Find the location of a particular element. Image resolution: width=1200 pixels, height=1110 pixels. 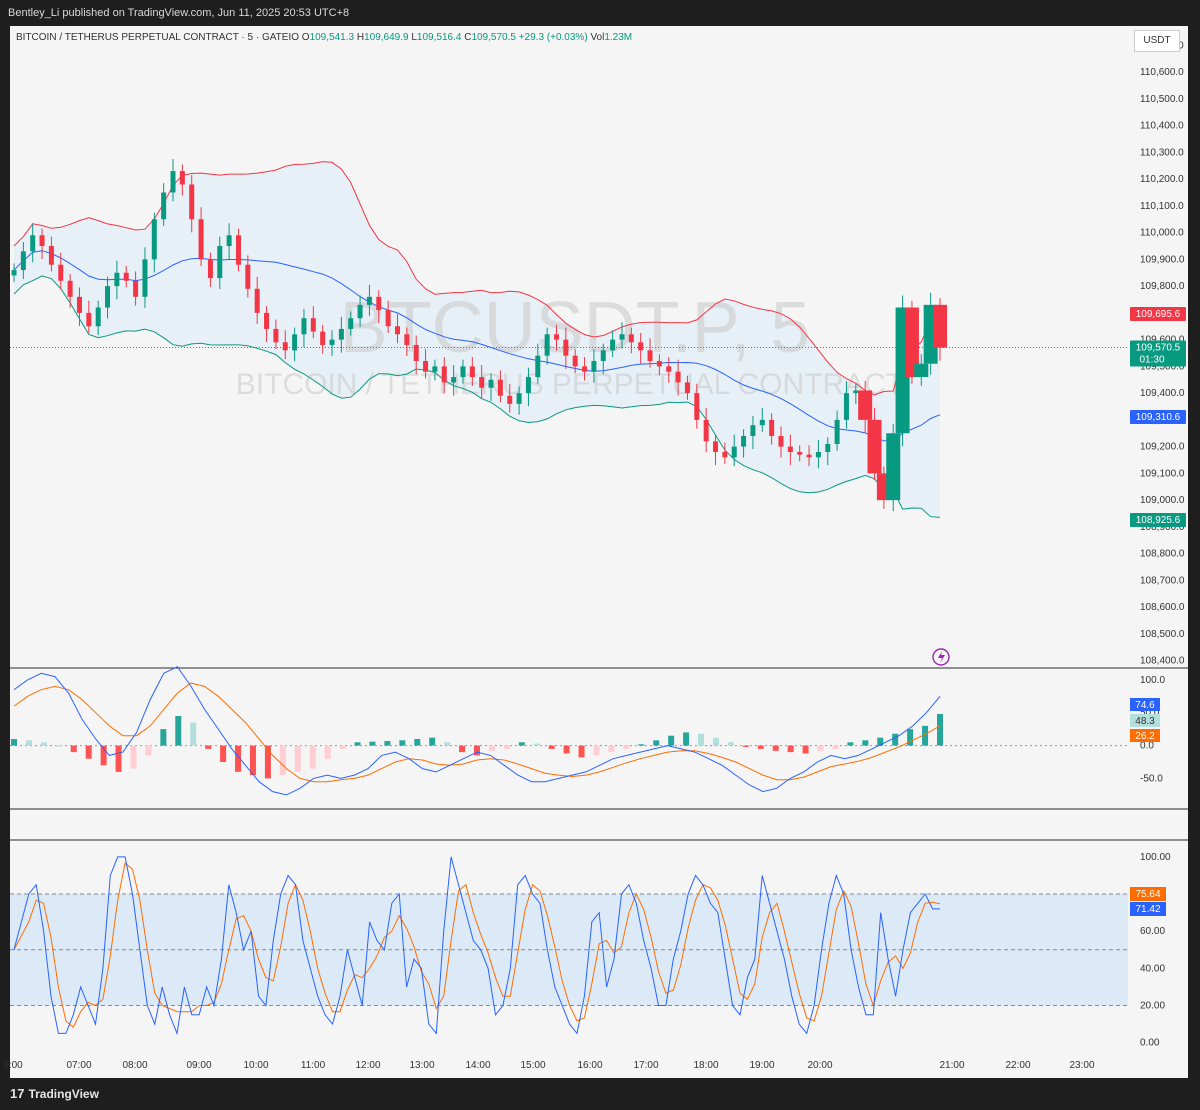

currency-button: USDT is located at coordinates (1157, 41).